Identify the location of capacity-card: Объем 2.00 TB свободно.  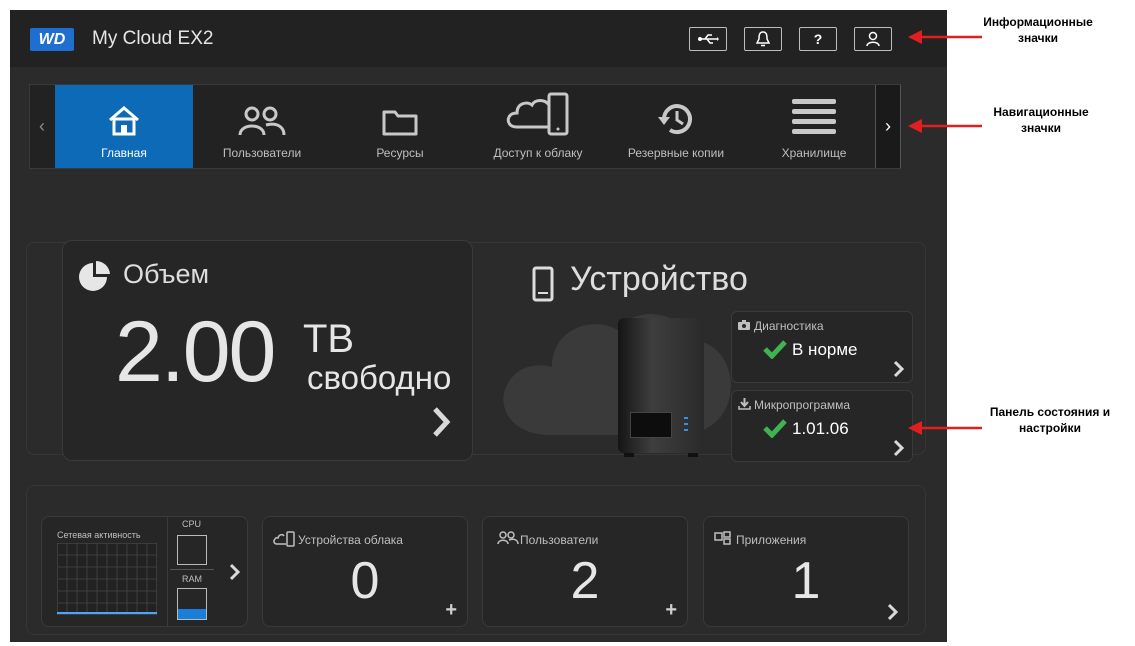
(267, 350).